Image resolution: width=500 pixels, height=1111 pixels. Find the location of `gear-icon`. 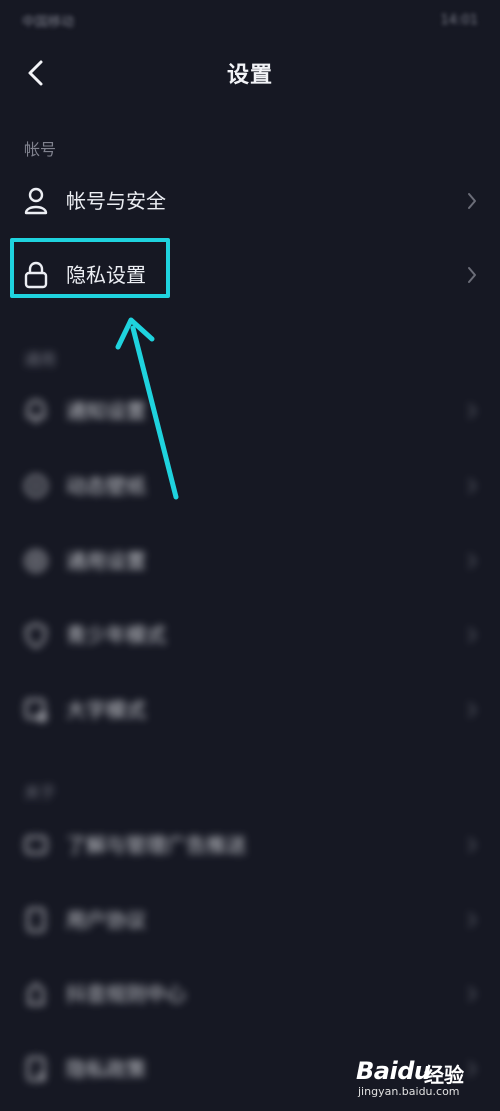

gear-icon is located at coordinates (36, 561).